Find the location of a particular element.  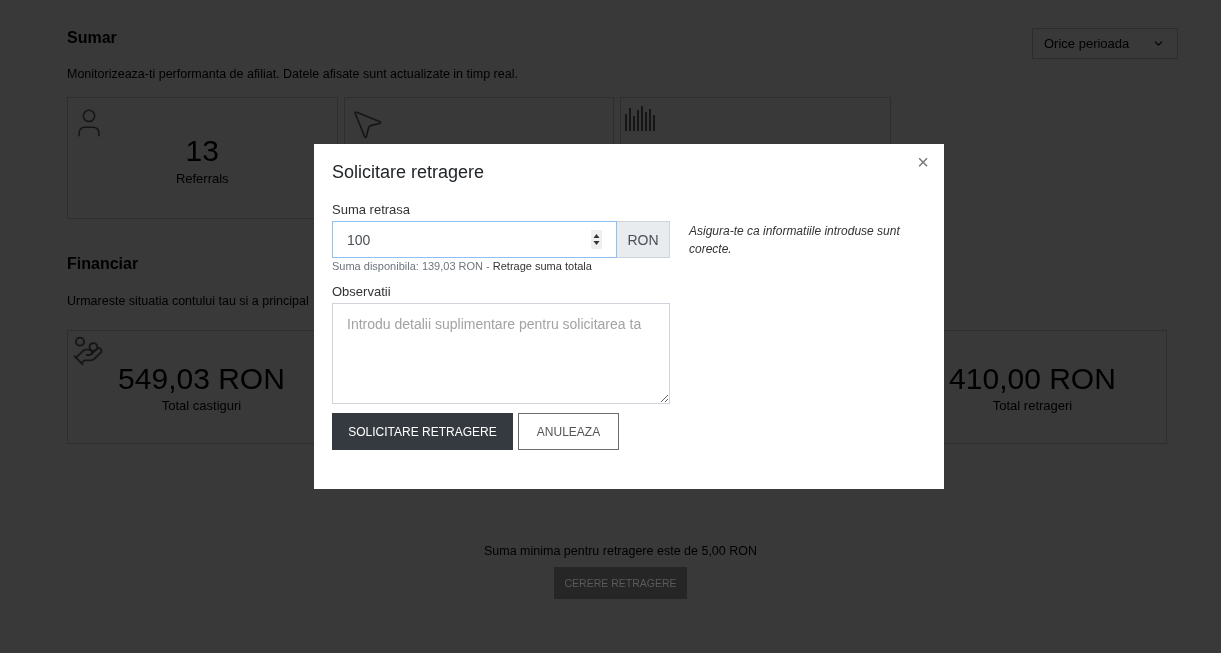

stat-value: 13 is located at coordinates (202, 151).